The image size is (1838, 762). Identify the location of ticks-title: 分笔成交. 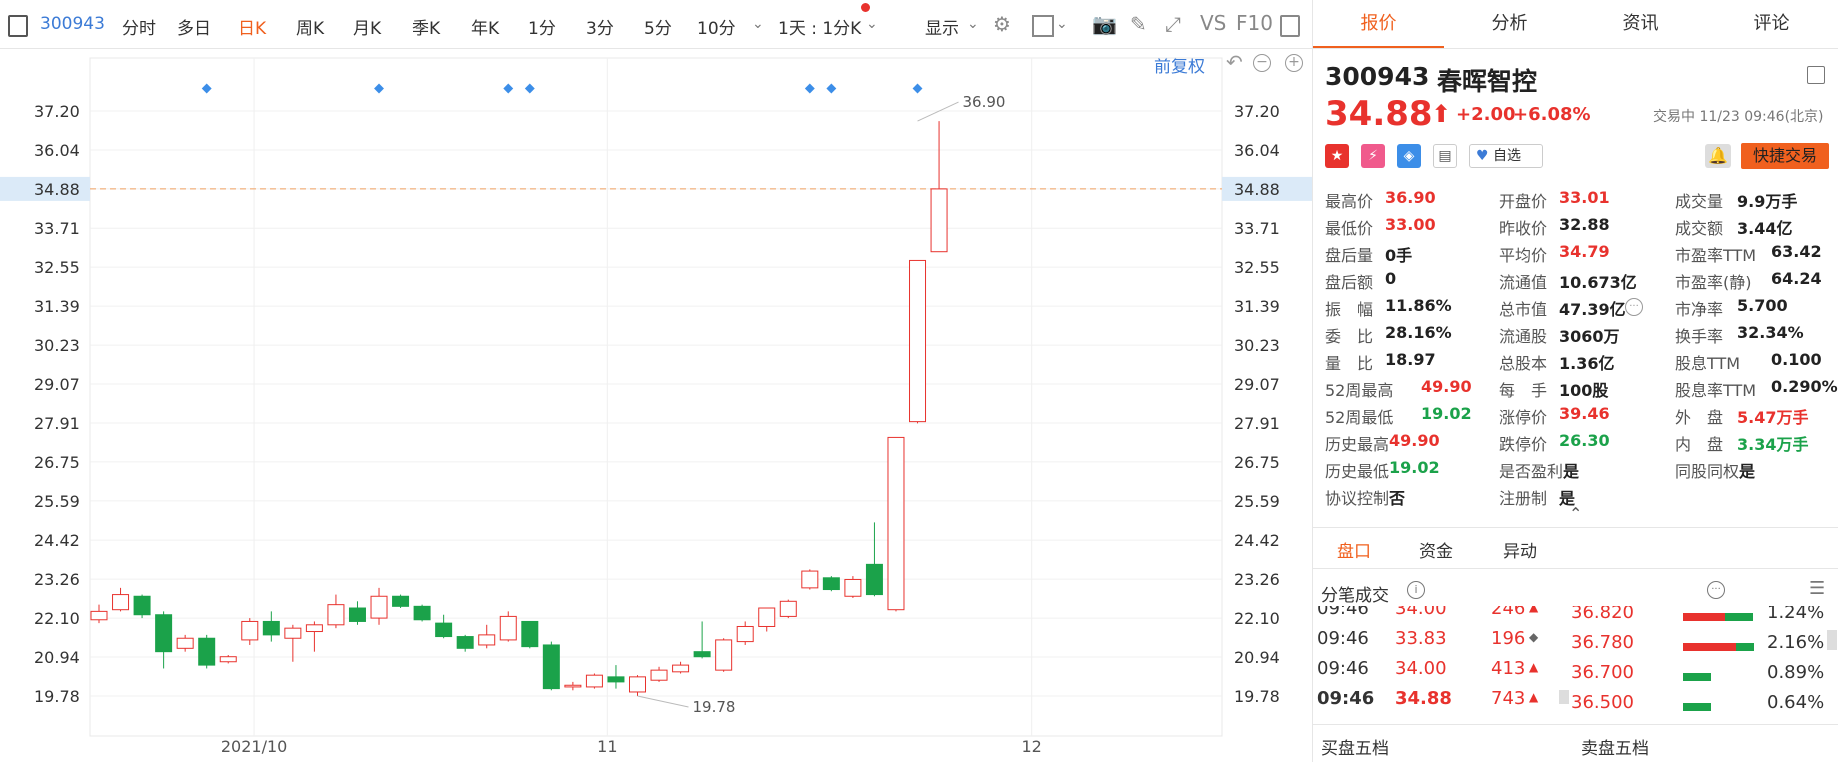
(1355, 596).